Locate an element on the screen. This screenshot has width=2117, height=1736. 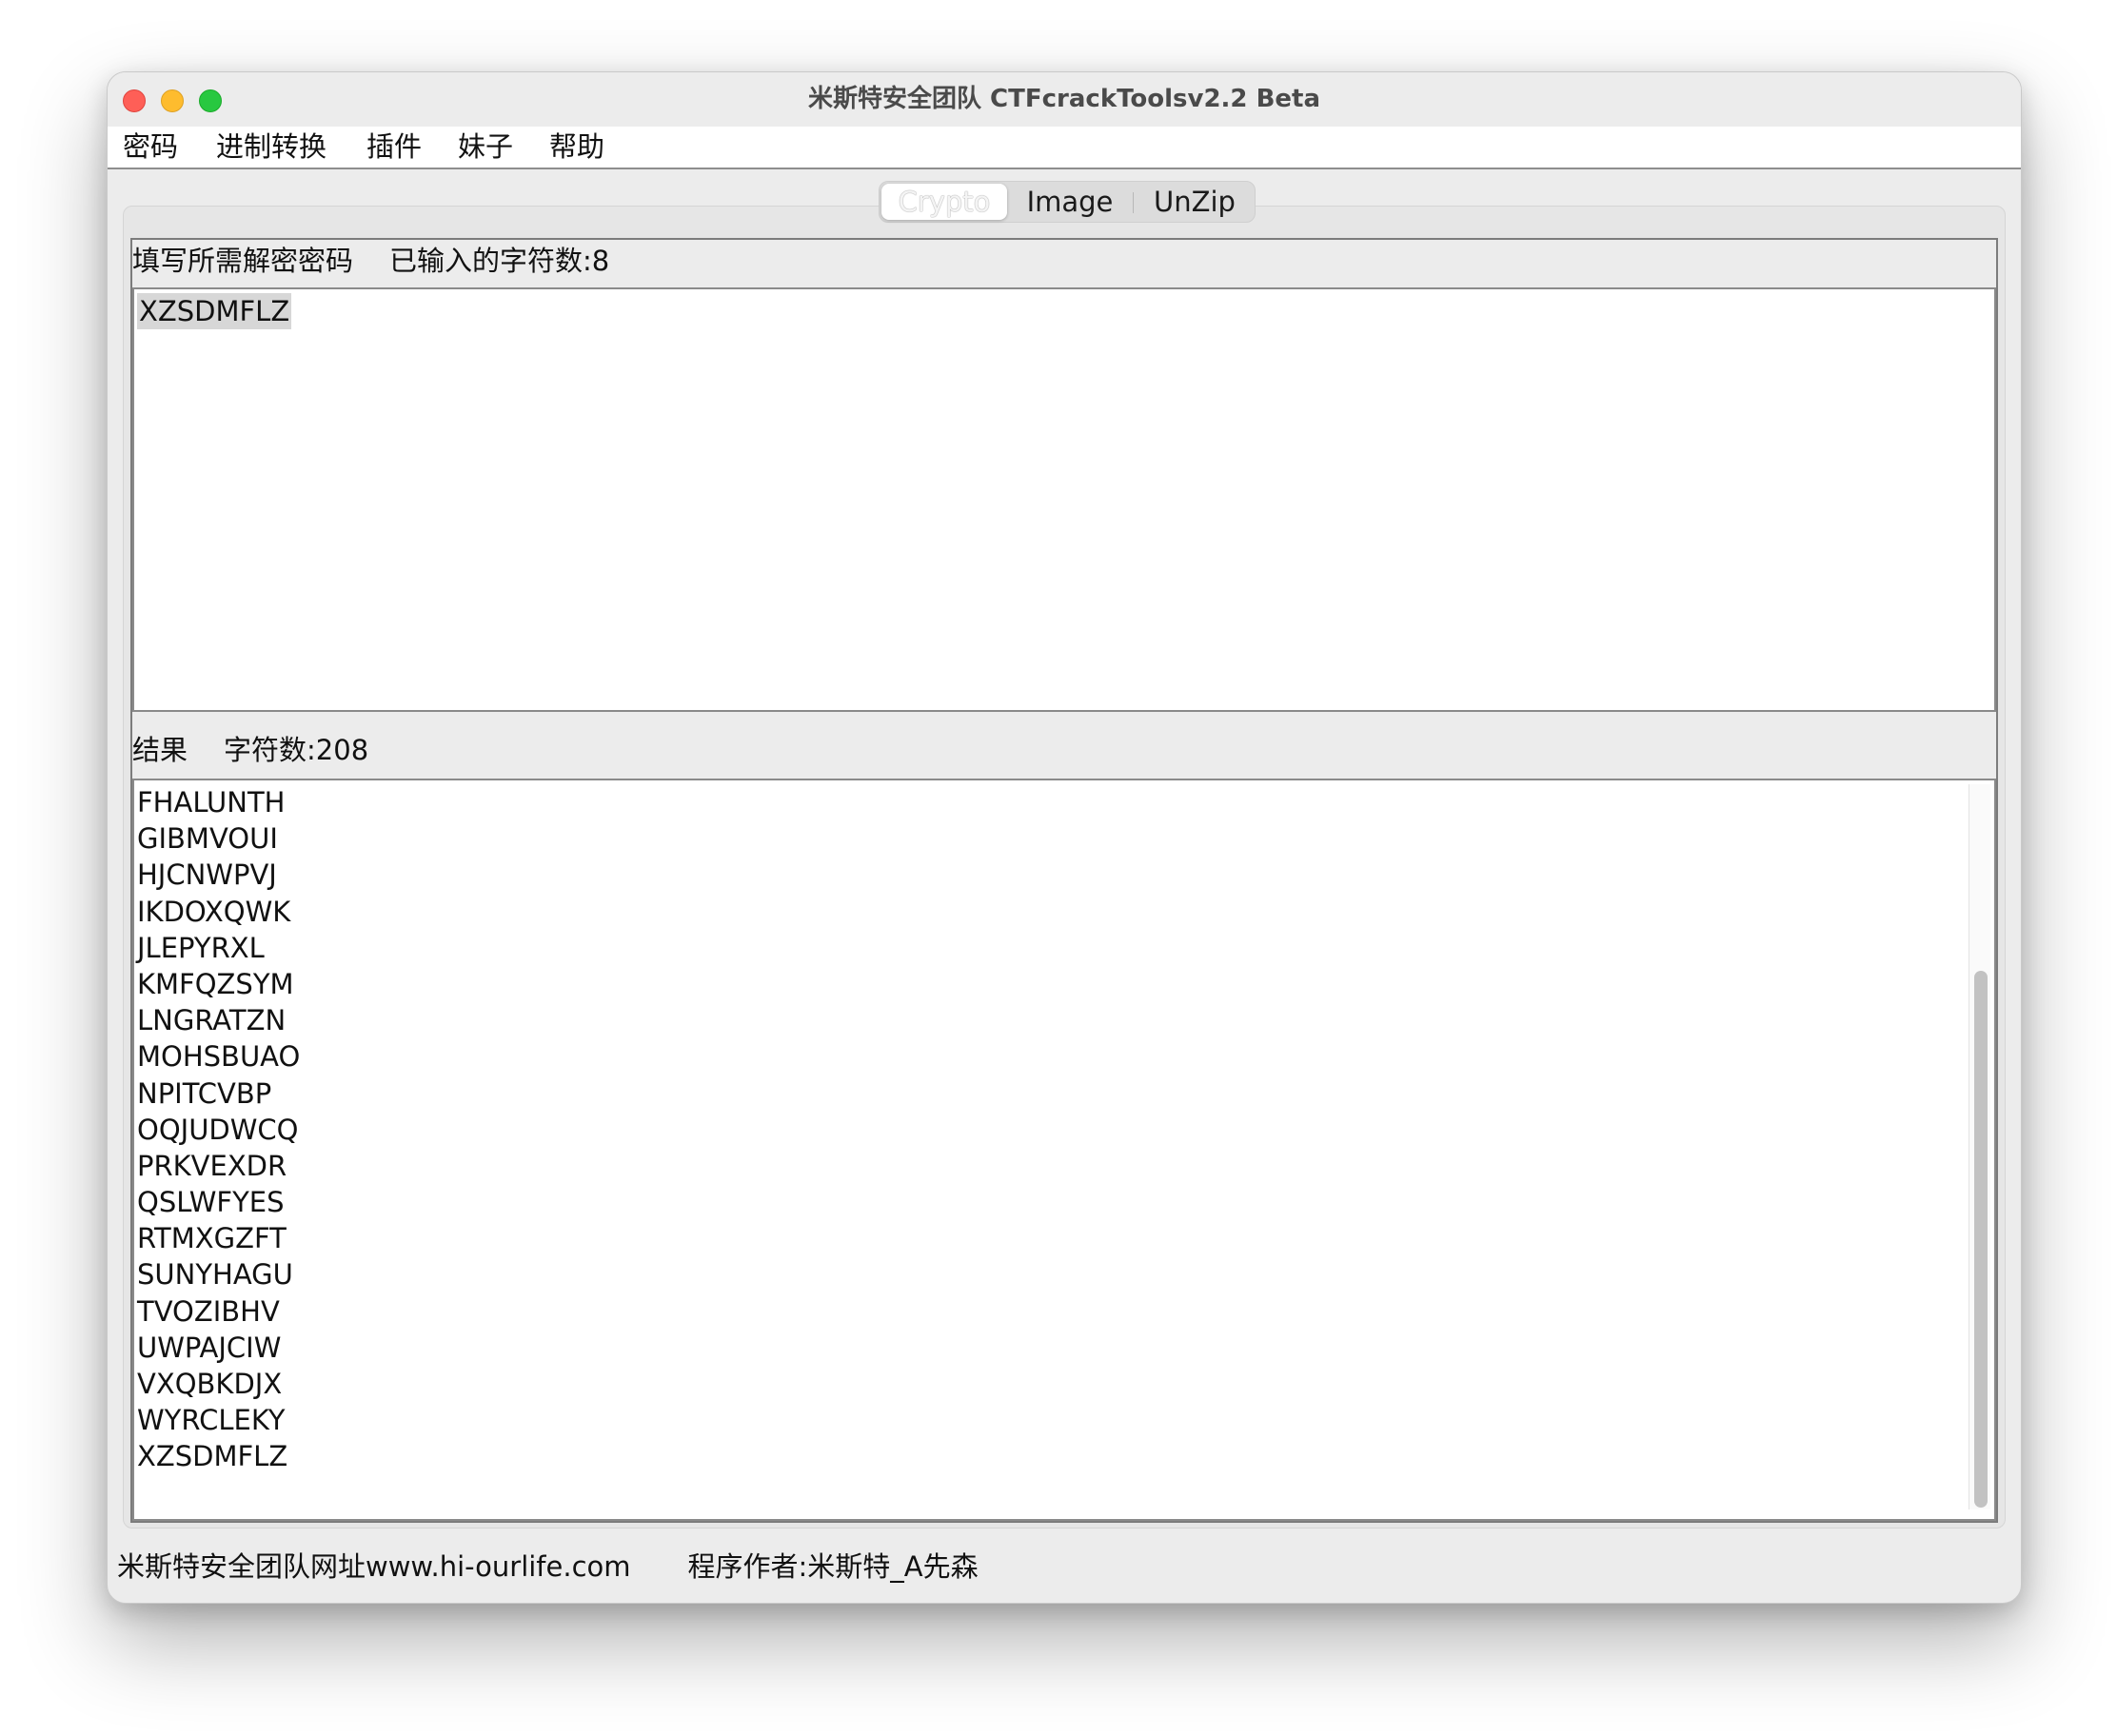
result-line: FHALUNTH is located at coordinates (211, 802).